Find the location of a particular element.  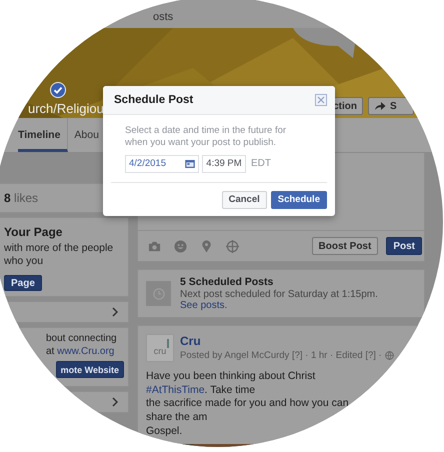

time-field: 4:39 PM is located at coordinates (224, 163).